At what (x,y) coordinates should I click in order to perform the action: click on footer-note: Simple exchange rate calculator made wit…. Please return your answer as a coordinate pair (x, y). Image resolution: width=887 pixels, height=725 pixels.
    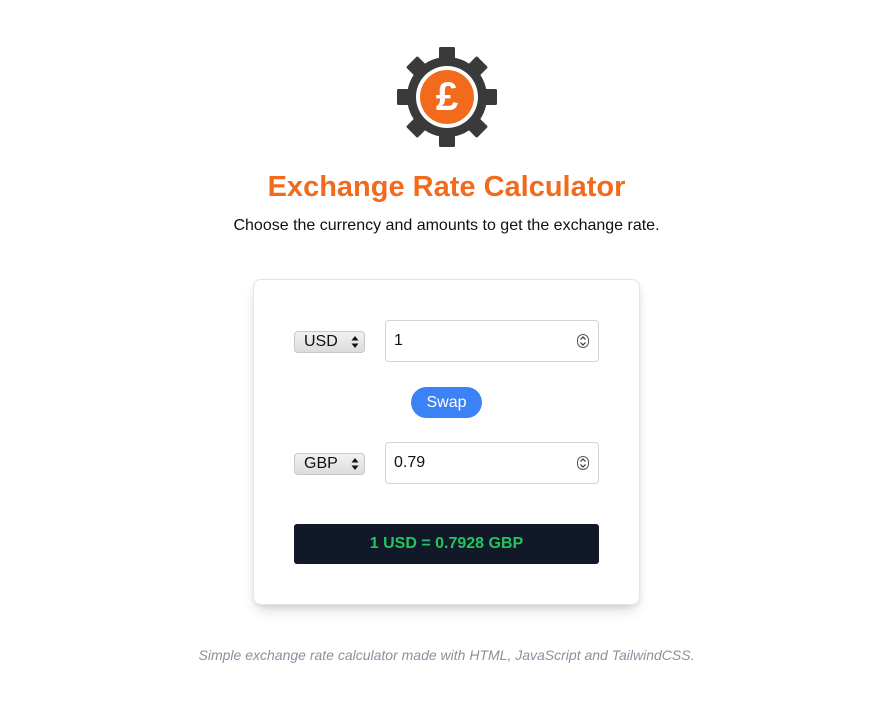
    Looking at the image, I should click on (446, 655).